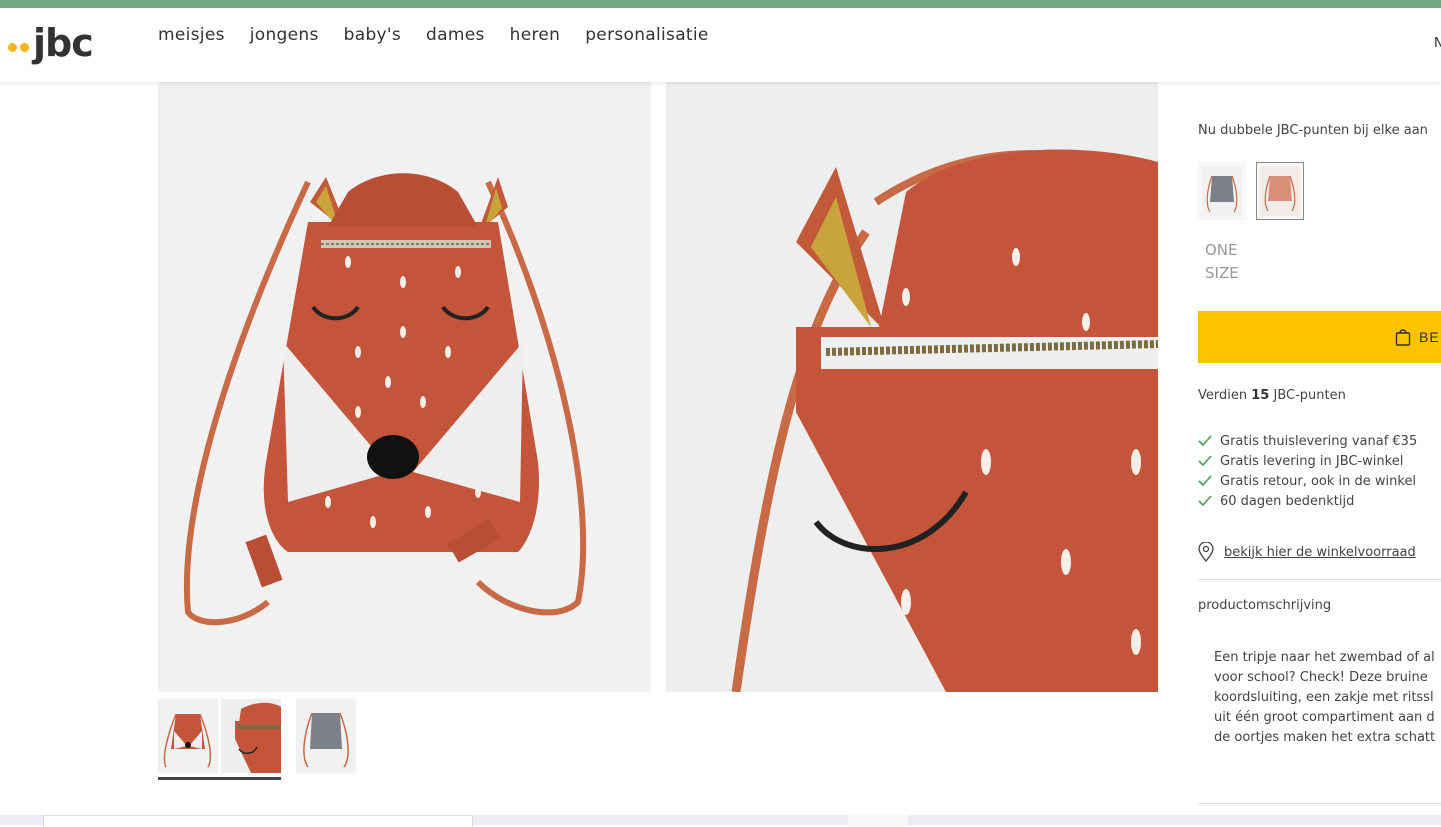  What do you see at coordinates (1264, 605) in the screenshot?
I see `description-title: productomschrijving` at bounding box center [1264, 605].